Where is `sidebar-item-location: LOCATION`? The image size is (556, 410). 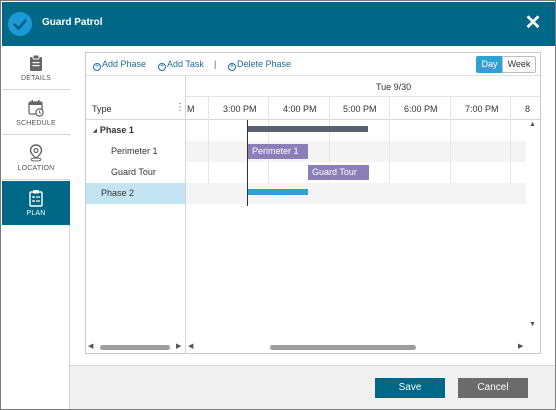 sidebar-item-location: LOCATION is located at coordinates (36, 158).